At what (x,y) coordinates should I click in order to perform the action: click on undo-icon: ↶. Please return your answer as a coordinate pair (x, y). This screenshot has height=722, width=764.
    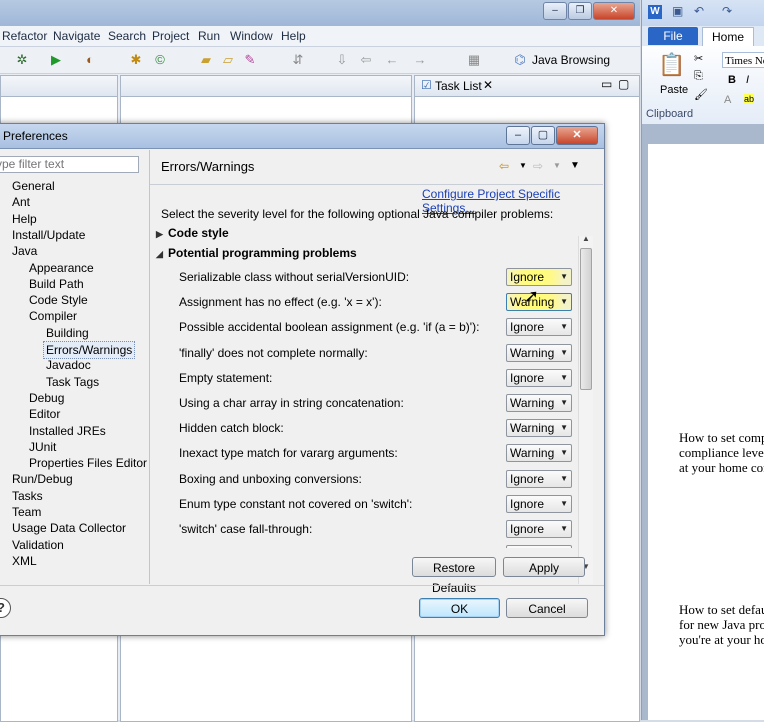
    Looking at the image, I should click on (699, 11).